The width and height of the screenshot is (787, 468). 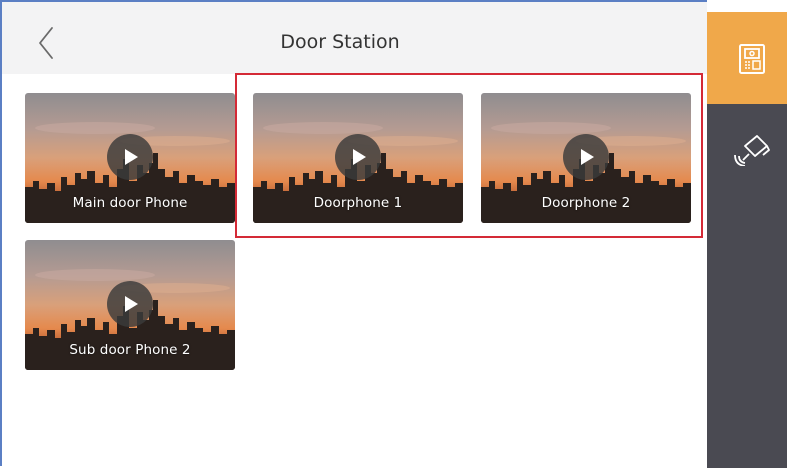 What do you see at coordinates (752, 59) in the screenshot?
I see `door-station-icon` at bounding box center [752, 59].